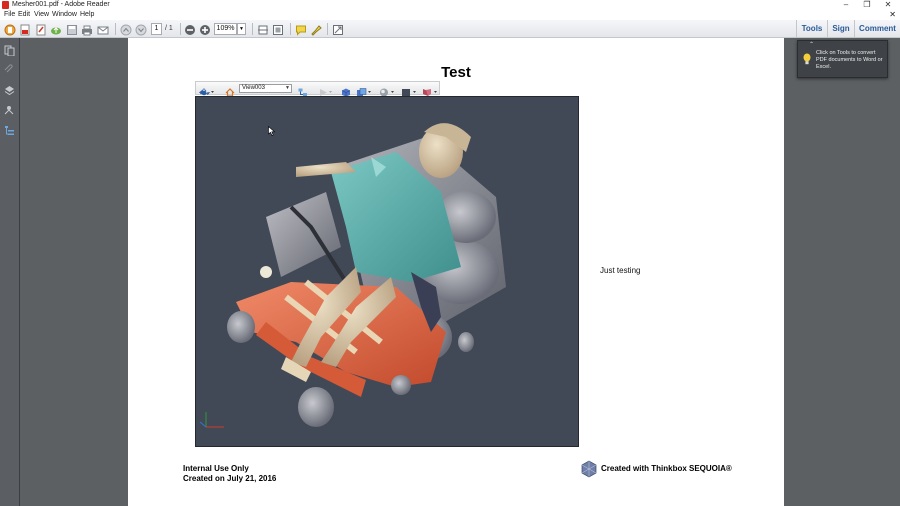  Describe the element at coordinates (450, 29) in the screenshot. I see `main-toolbar: 1 / 1 109% ▼ Tools Sign Comment` at that location.